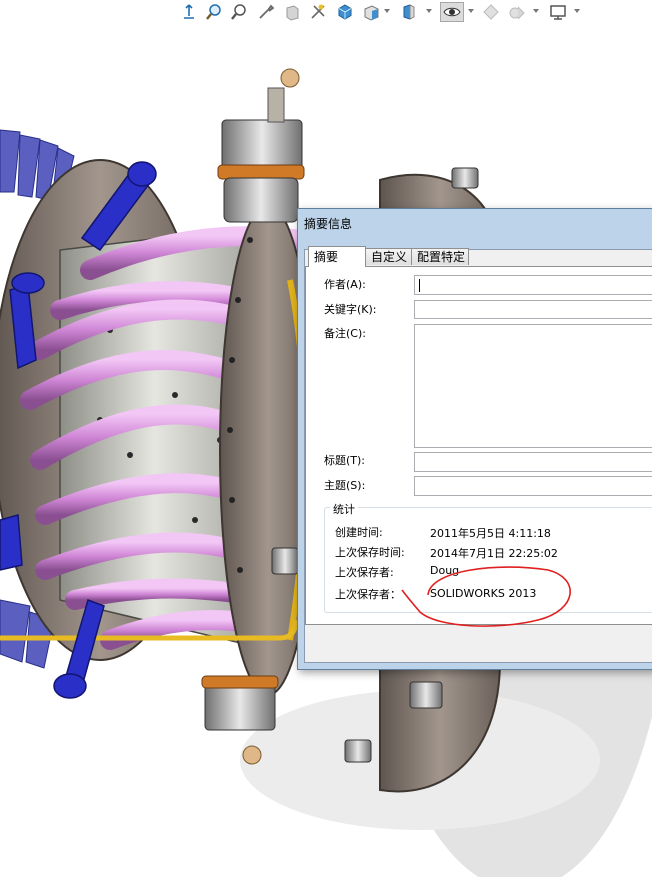 The height and width of the screenshot is (877, 652). I want to click on tab-custom: 自定义, so click(388, 256).